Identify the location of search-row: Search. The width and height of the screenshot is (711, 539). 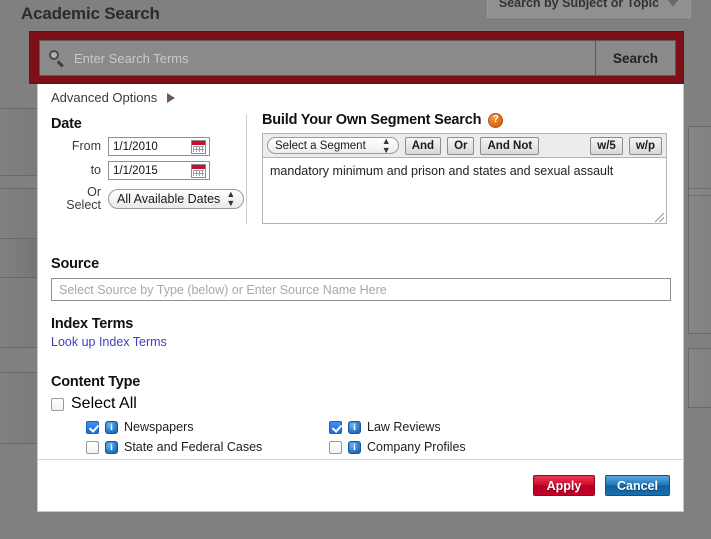
(357, 58).